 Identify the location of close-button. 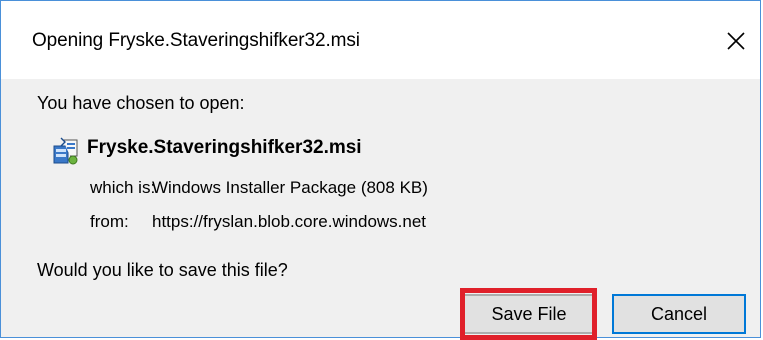
(736, 41).